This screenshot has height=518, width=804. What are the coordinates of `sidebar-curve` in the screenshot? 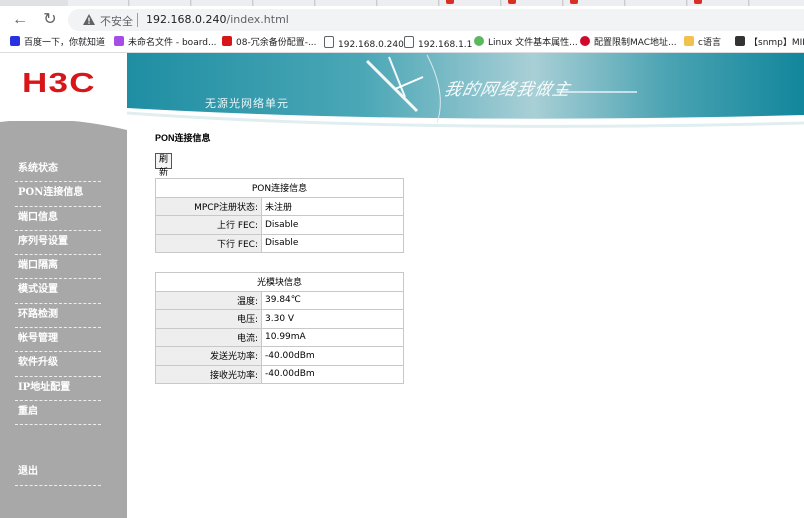 It's located at (63, 119).